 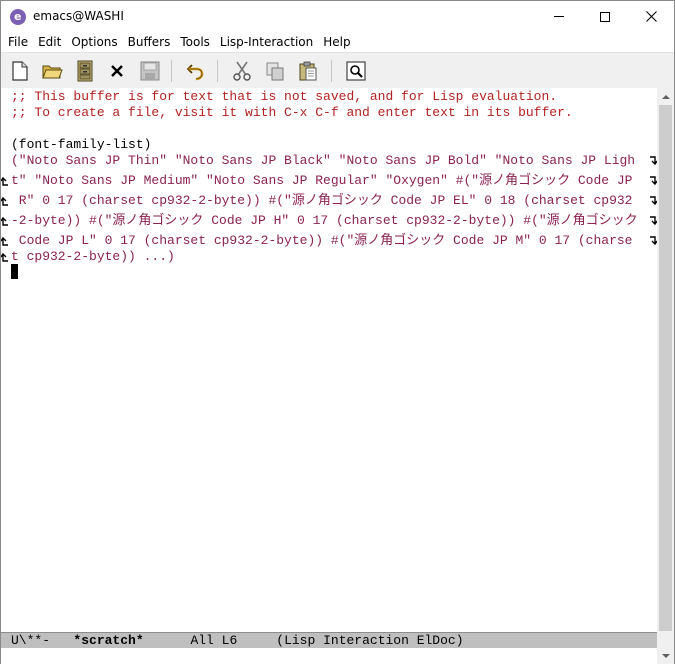 I want to click on undo-icon, so click(x=195, y=72).